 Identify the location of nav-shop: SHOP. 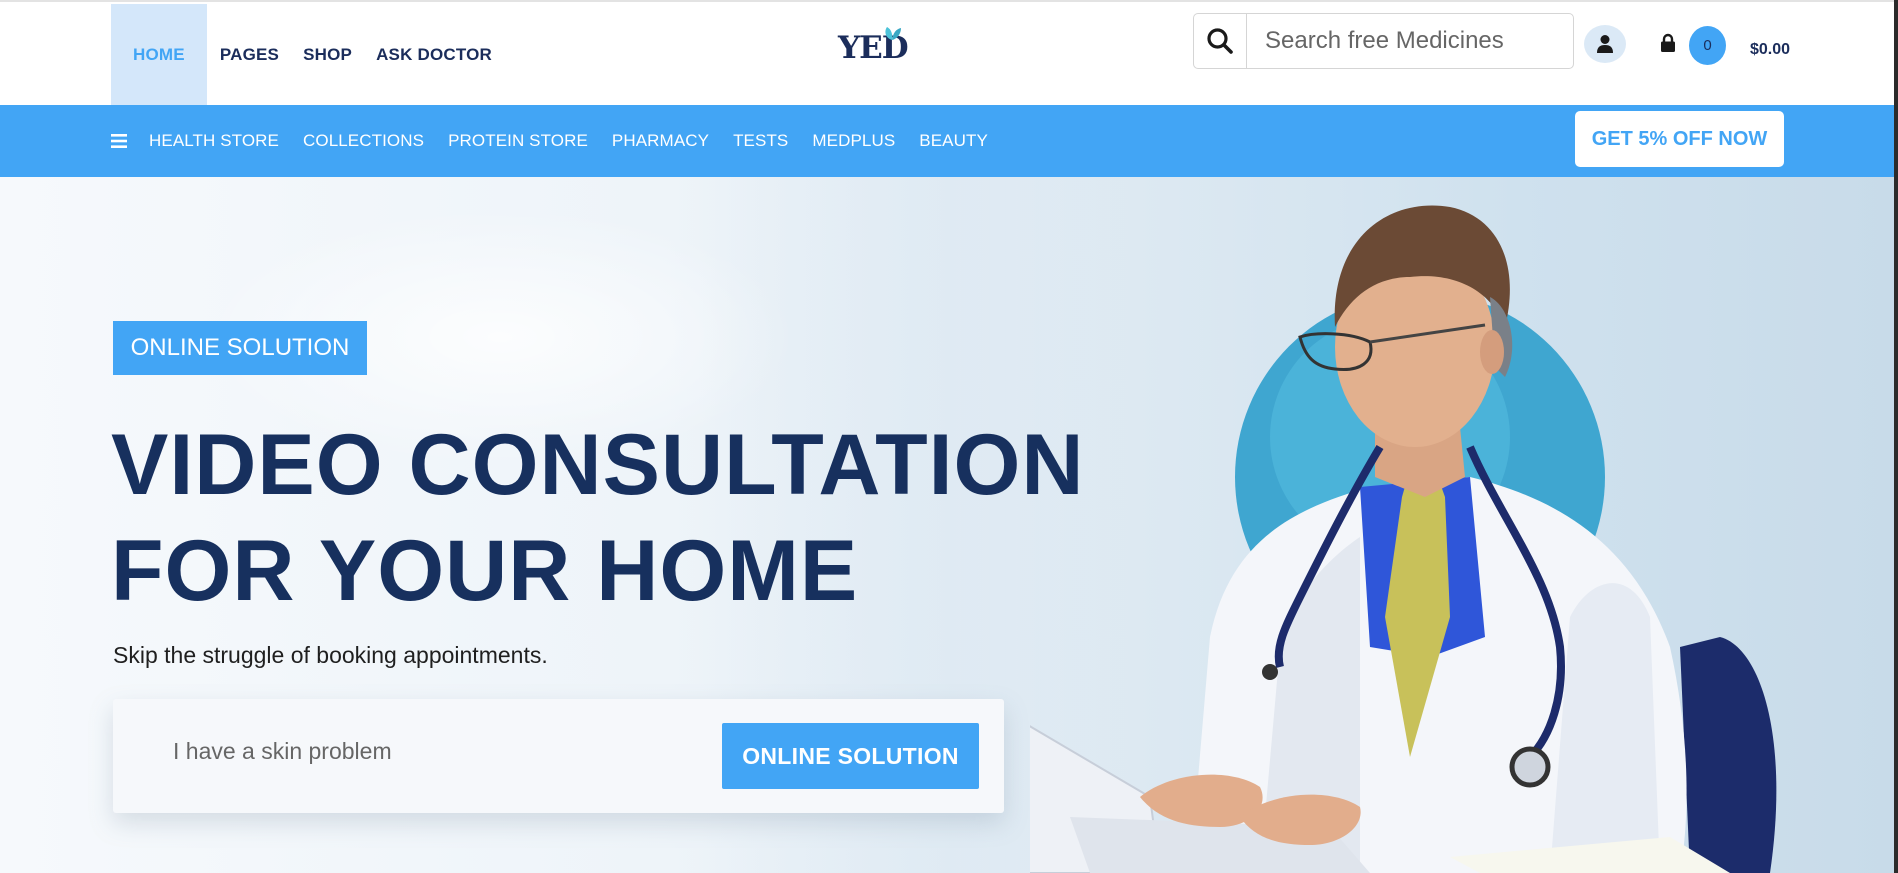
(327, 55).